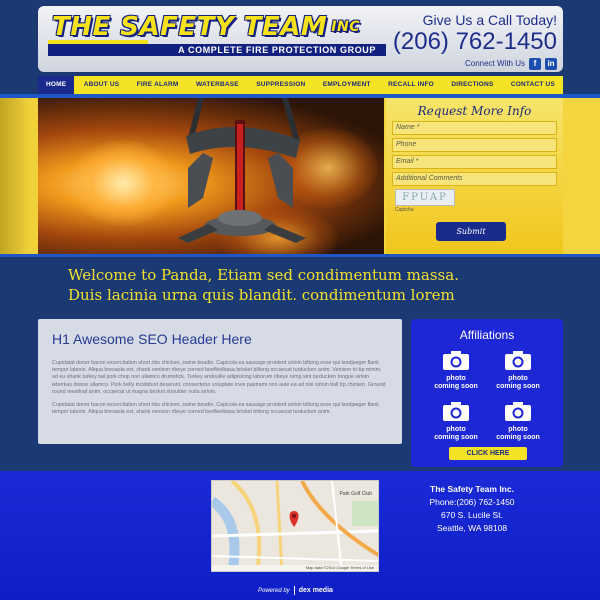  What do you see at coordinates (102, 85) in the screenshot?
I see `nav-about-us: ABOUT US` at bounding box center [102, 85].